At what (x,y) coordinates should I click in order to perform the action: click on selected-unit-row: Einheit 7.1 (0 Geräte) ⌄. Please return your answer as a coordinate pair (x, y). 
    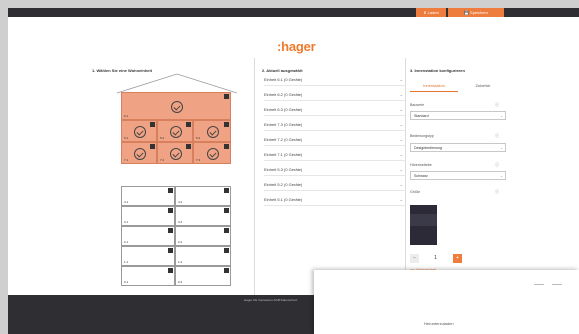
    Looking at the image, I should click on (335, 155).